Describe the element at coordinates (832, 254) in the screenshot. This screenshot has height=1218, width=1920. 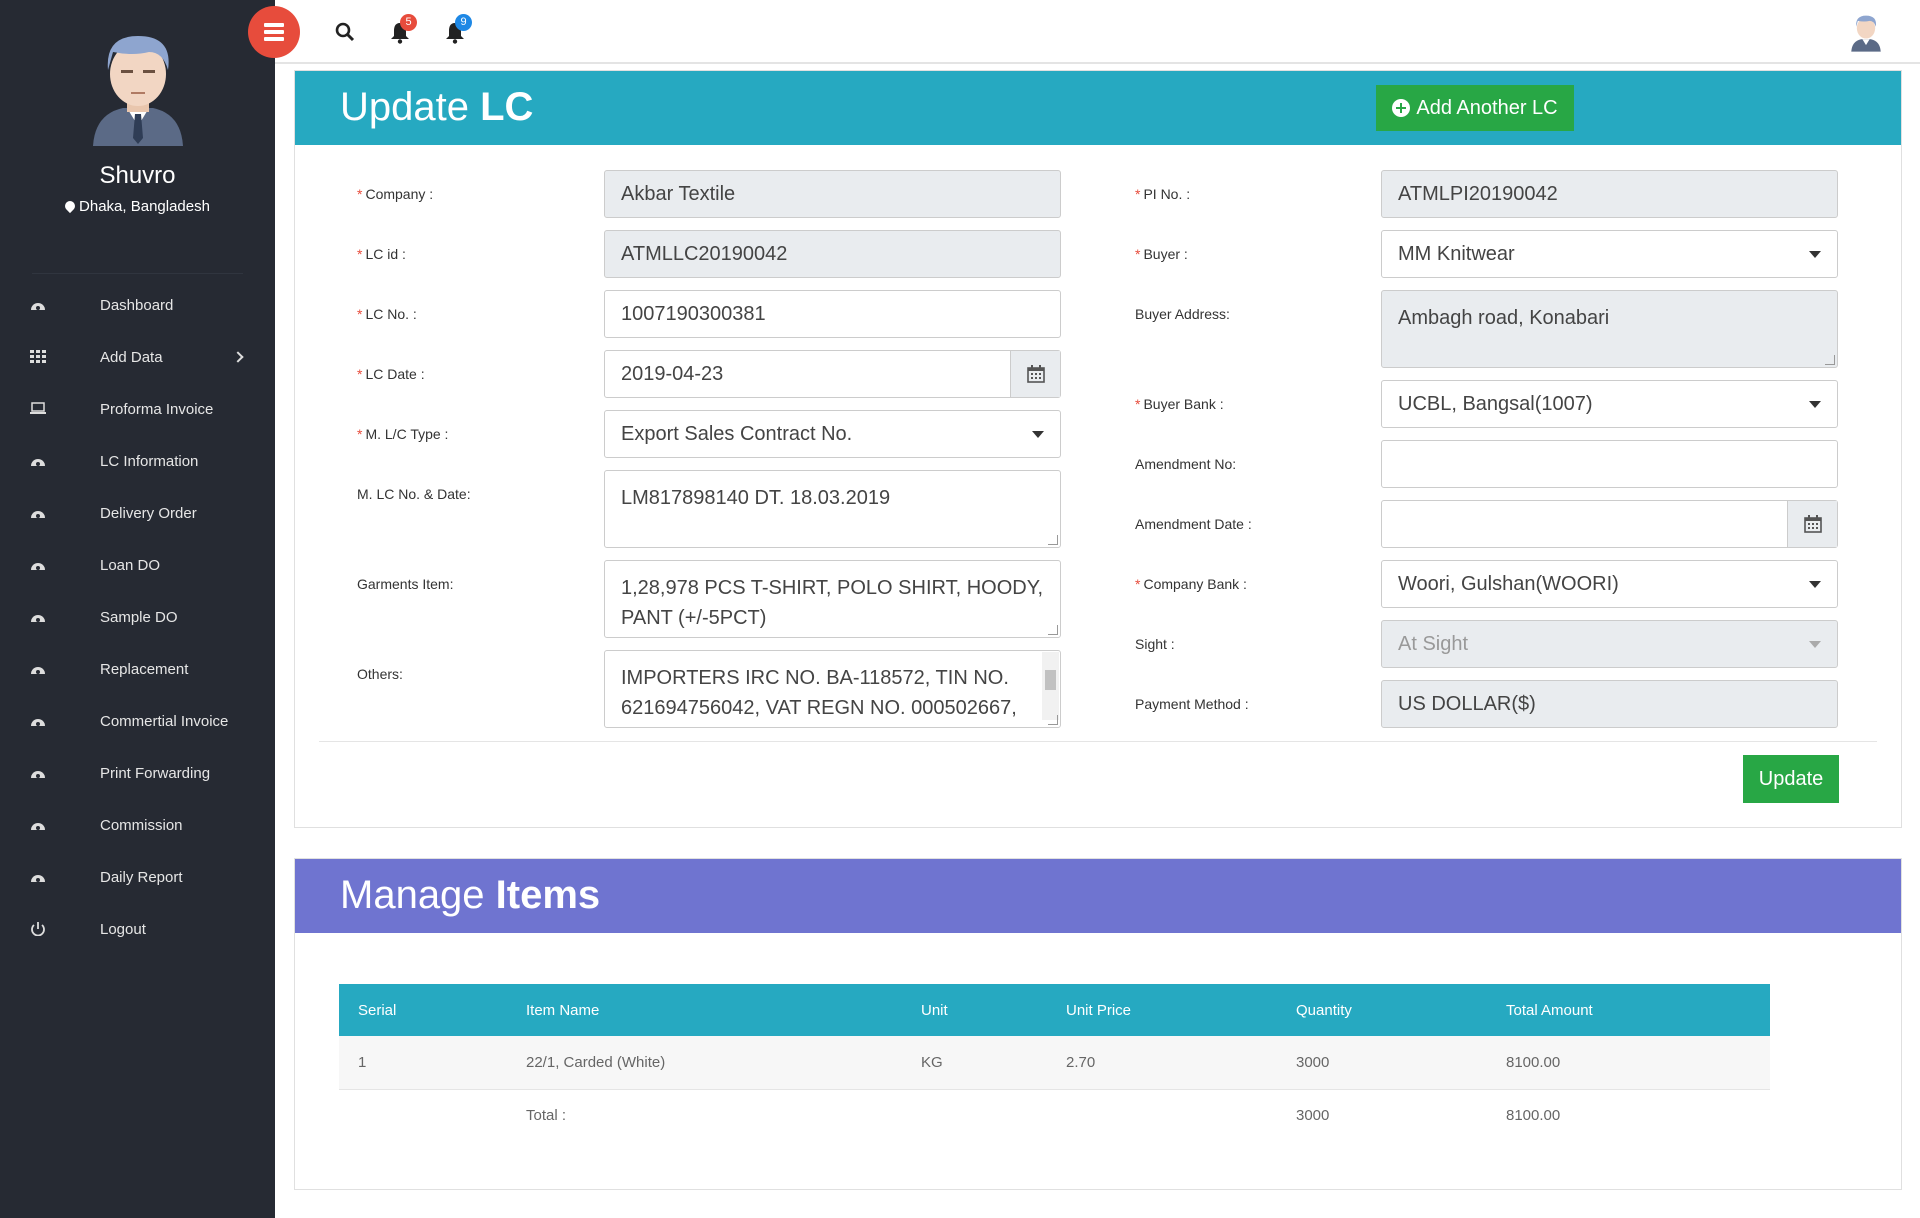
I see `lc-id-field: ATMLLC20190042` at that location.